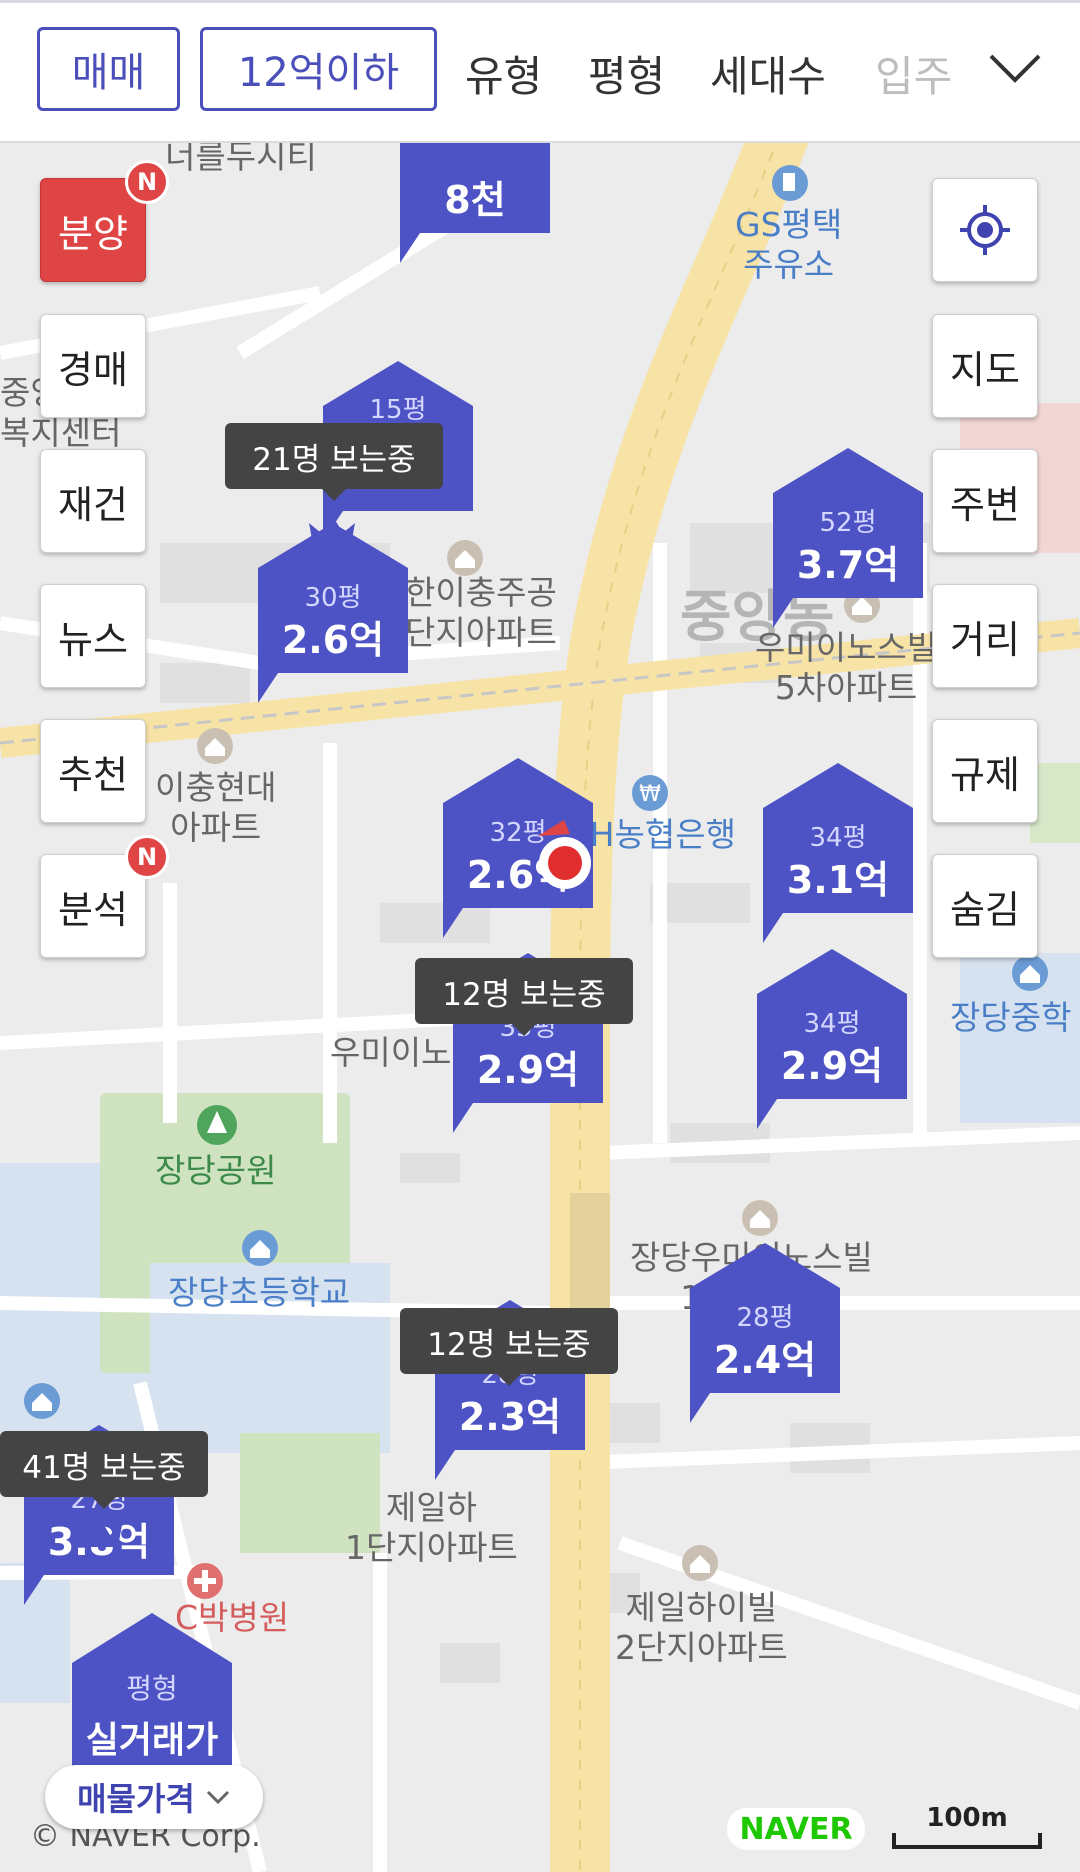 The image size is (1080, 1872). Describe the element at coordinates (985, 906) in the screenshot. I see `side-button-hide: 숨김` at that location.